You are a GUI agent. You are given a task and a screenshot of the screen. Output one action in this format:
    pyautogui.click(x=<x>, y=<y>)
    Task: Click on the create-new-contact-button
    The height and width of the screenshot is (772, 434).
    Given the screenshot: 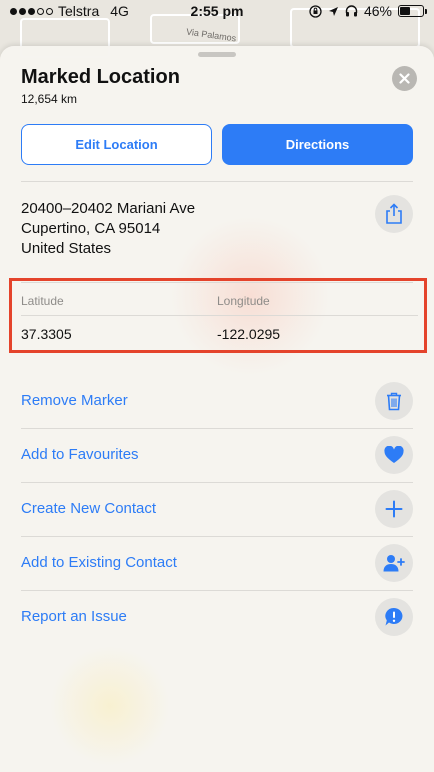 What is the action you would take?
    pyautogui.click(x=394, y=509)
    